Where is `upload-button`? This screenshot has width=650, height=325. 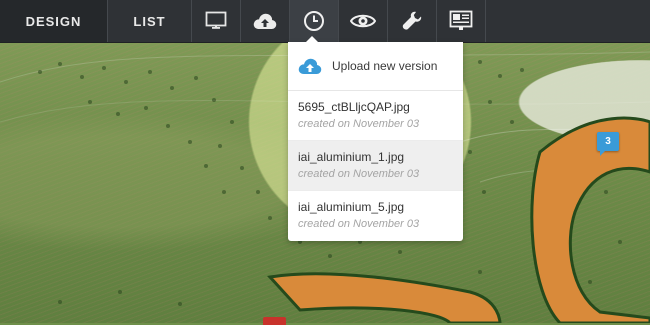 upload-button is located at coordinates (265, 21).